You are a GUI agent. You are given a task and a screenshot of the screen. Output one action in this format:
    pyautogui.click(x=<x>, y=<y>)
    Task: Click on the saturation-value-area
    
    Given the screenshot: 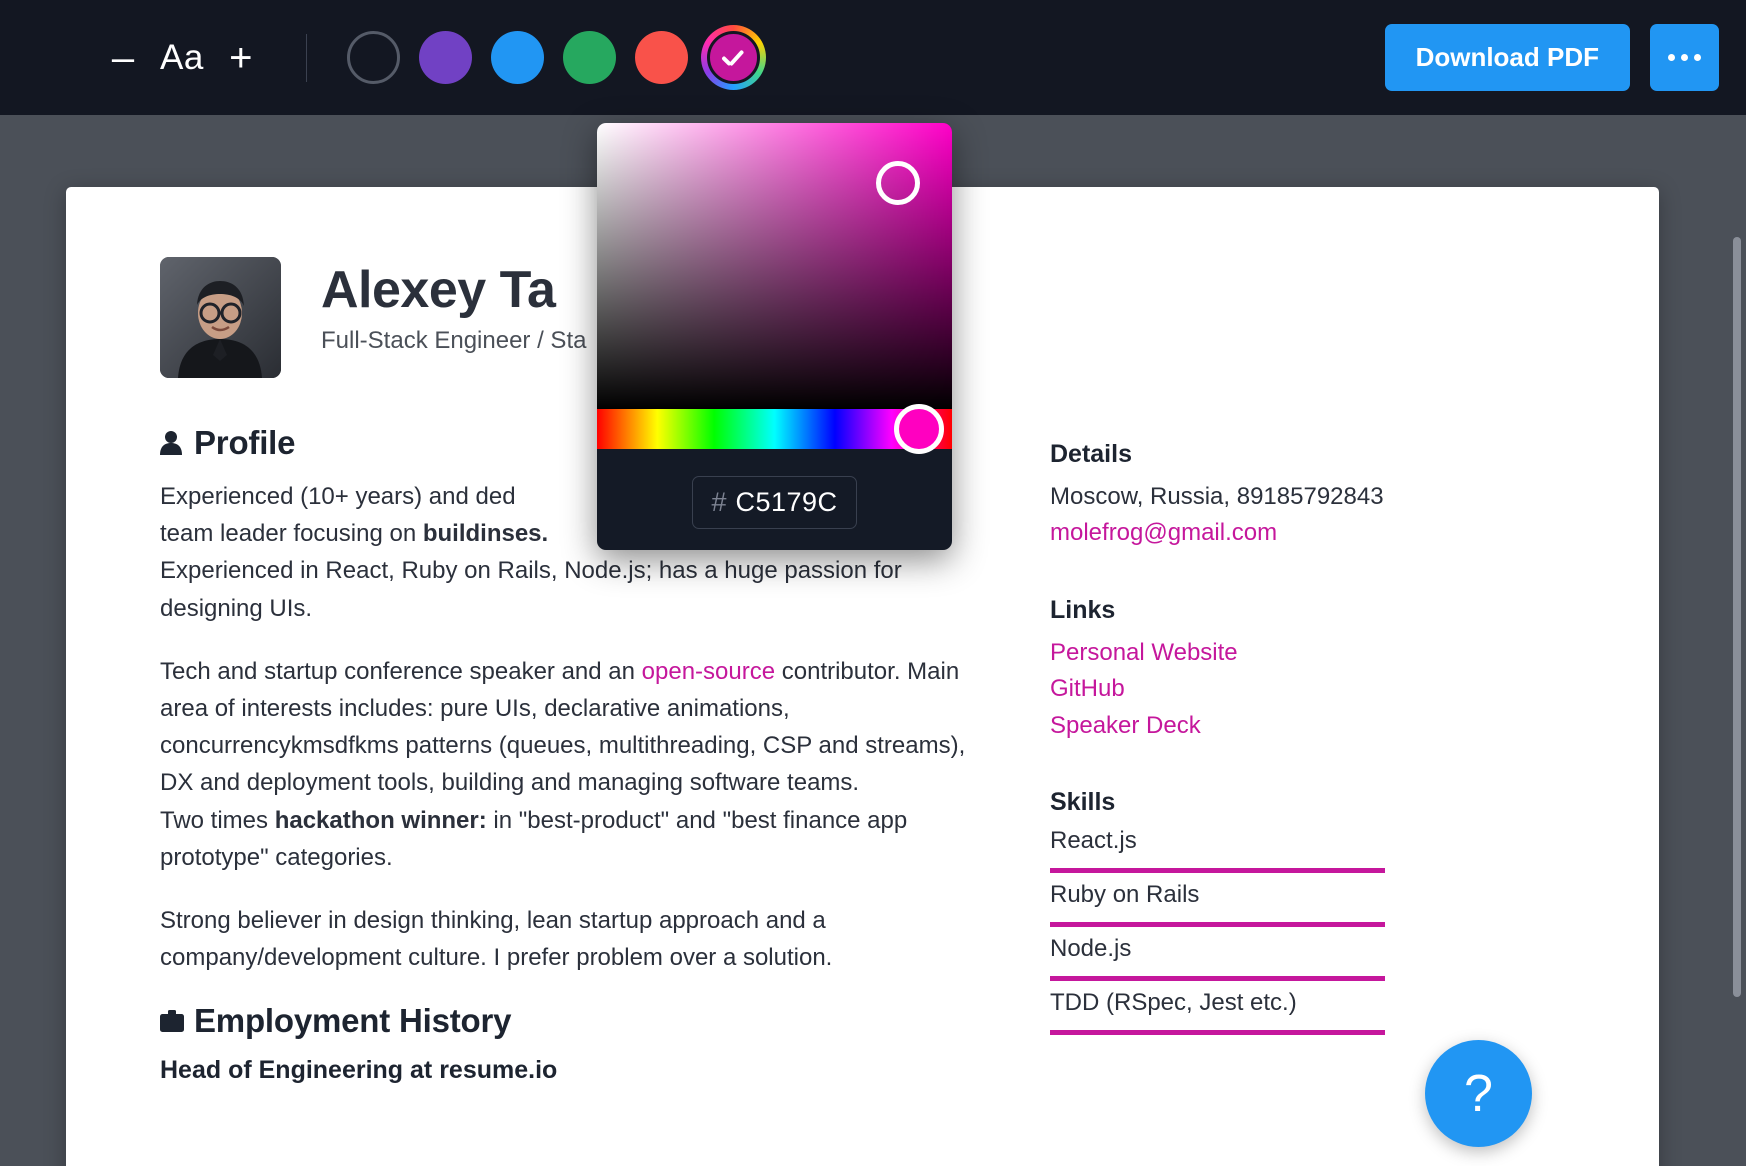 What is the action you would take?
    pyautogui.click(x=774, y=266)
    